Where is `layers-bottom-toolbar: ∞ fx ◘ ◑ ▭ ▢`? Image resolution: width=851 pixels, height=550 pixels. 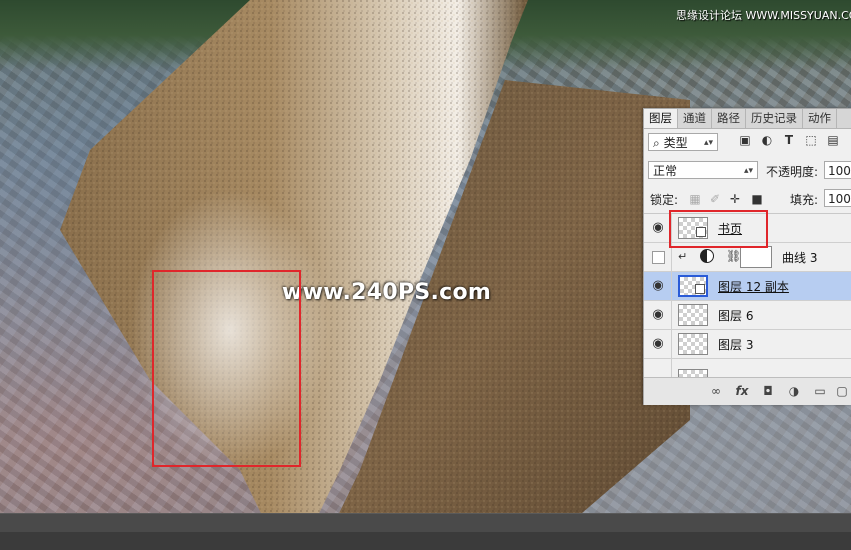
layers-bottom-toolbar: ∞ fx ◘ ◑ ▭ ▢ is located at coordinates (747, 391).